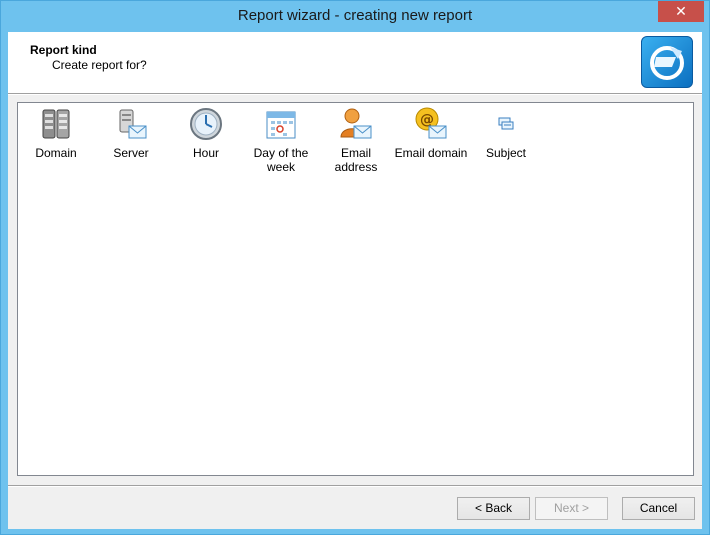  Describe the element at coordinates (56, 124) in the screenshot. I see `server-stack-icon` at that location.